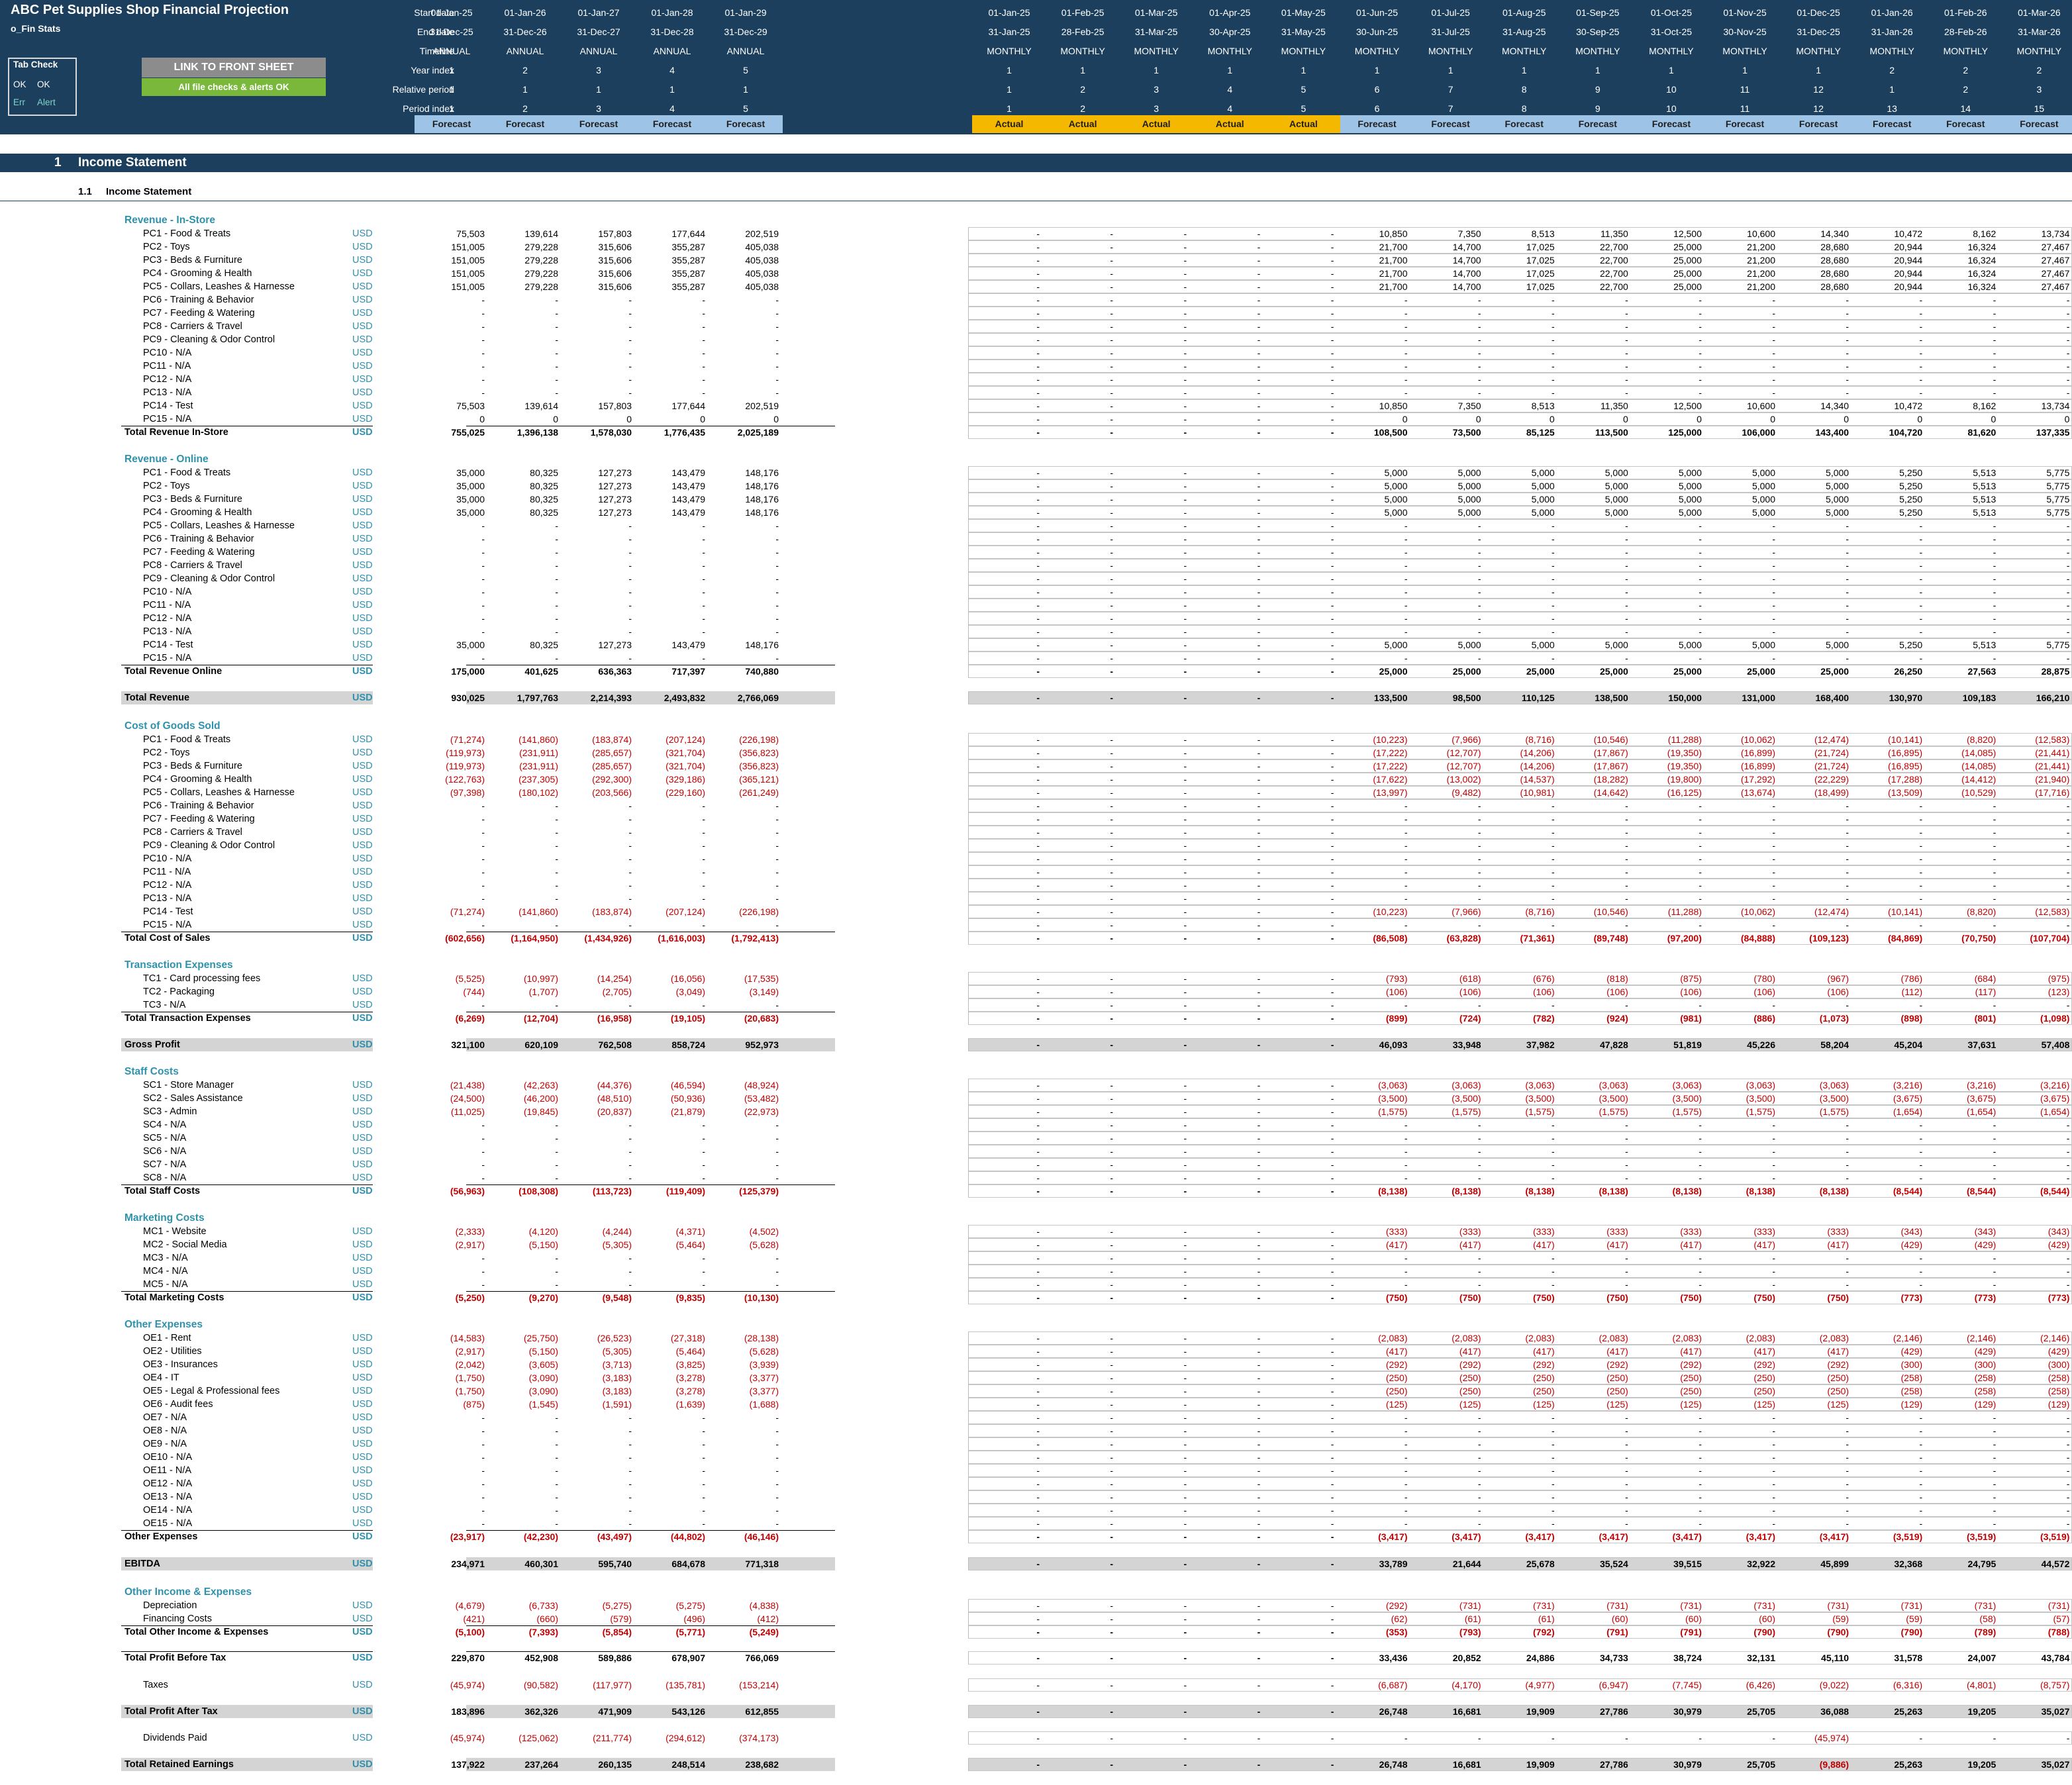  Describe the element at coordinates (538, 766) in the screenshot. I see `annual-value-cell: (231,911)` at that location.